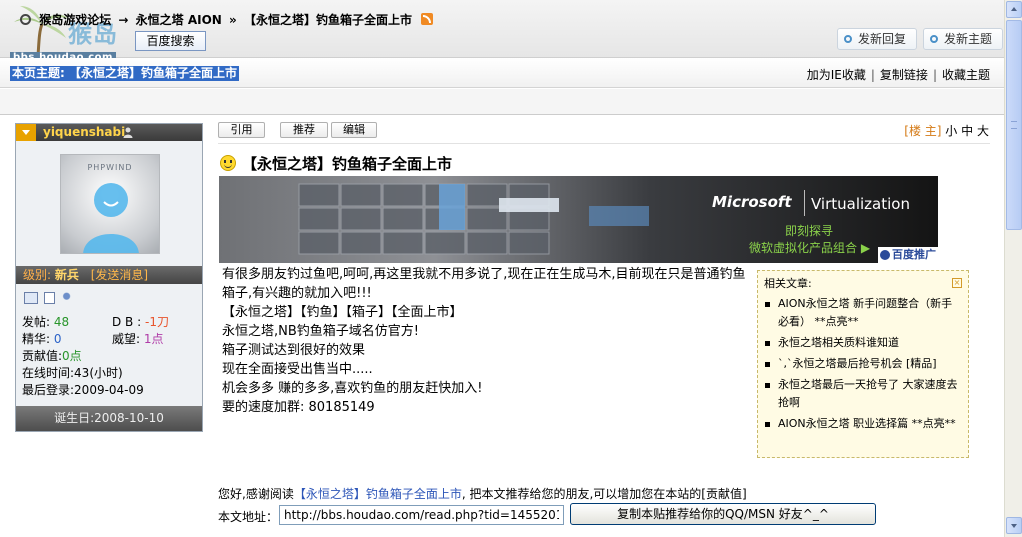 This screenshot has height=537, width=1022. What do you see at coordinates (1014, 9) in the screenshot?
I see `scroll-up-icon` at bounding box center [1014, 9].